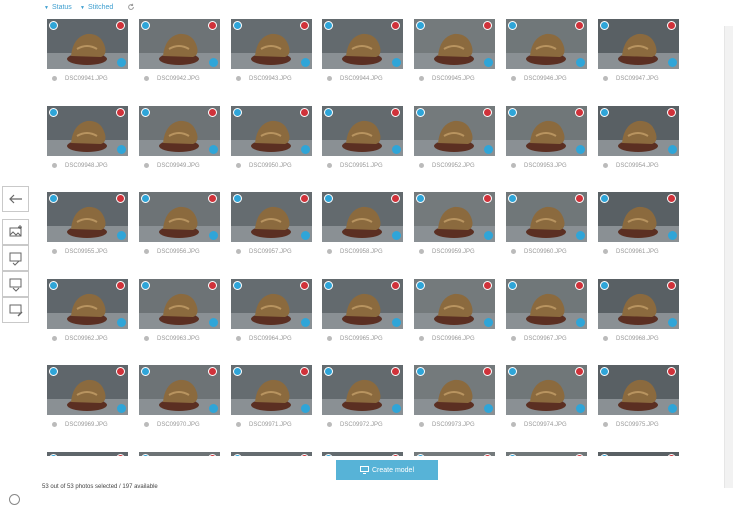 This screenshot has height=512, width=736. What do you see at coordinates (15, 199) in the screenshot?
I see `back-button` at bounding box center [15, 199].